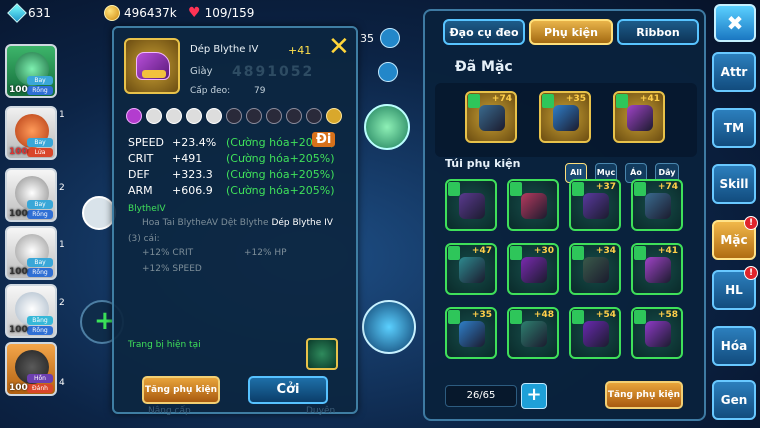 The width and height of the screenshot is (760, 428). What do you see at coordinates (734, 128) in the screenshot?
I see `side-menu-tm: TM` at bounding box center [734, 128].